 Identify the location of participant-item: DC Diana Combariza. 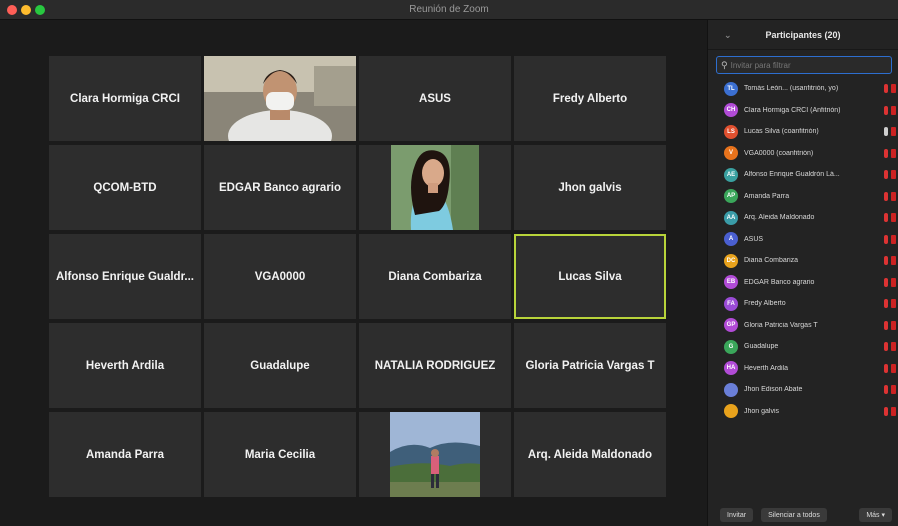
(803, 261).